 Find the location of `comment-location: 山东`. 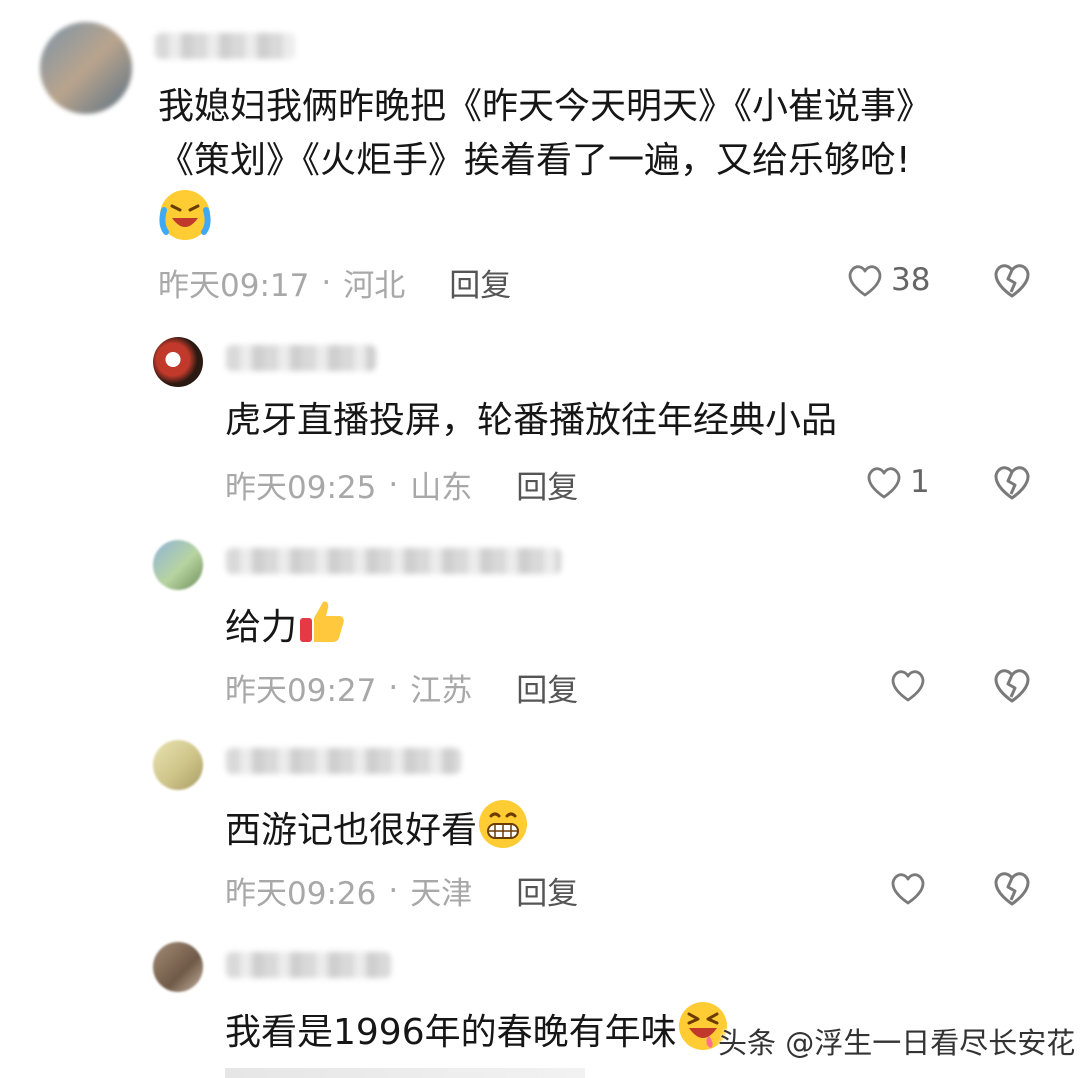

comment-location: 山东 is located at coordinates (441, 488).